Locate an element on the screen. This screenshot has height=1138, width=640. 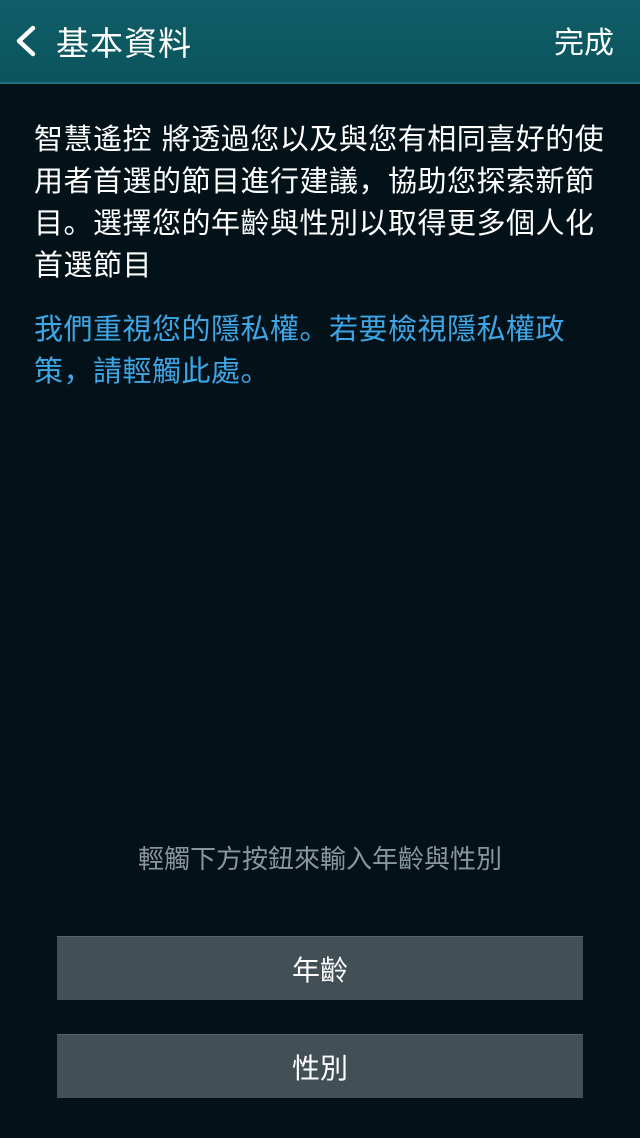
age-button: 年齡 is located at coordinates (320, 968).